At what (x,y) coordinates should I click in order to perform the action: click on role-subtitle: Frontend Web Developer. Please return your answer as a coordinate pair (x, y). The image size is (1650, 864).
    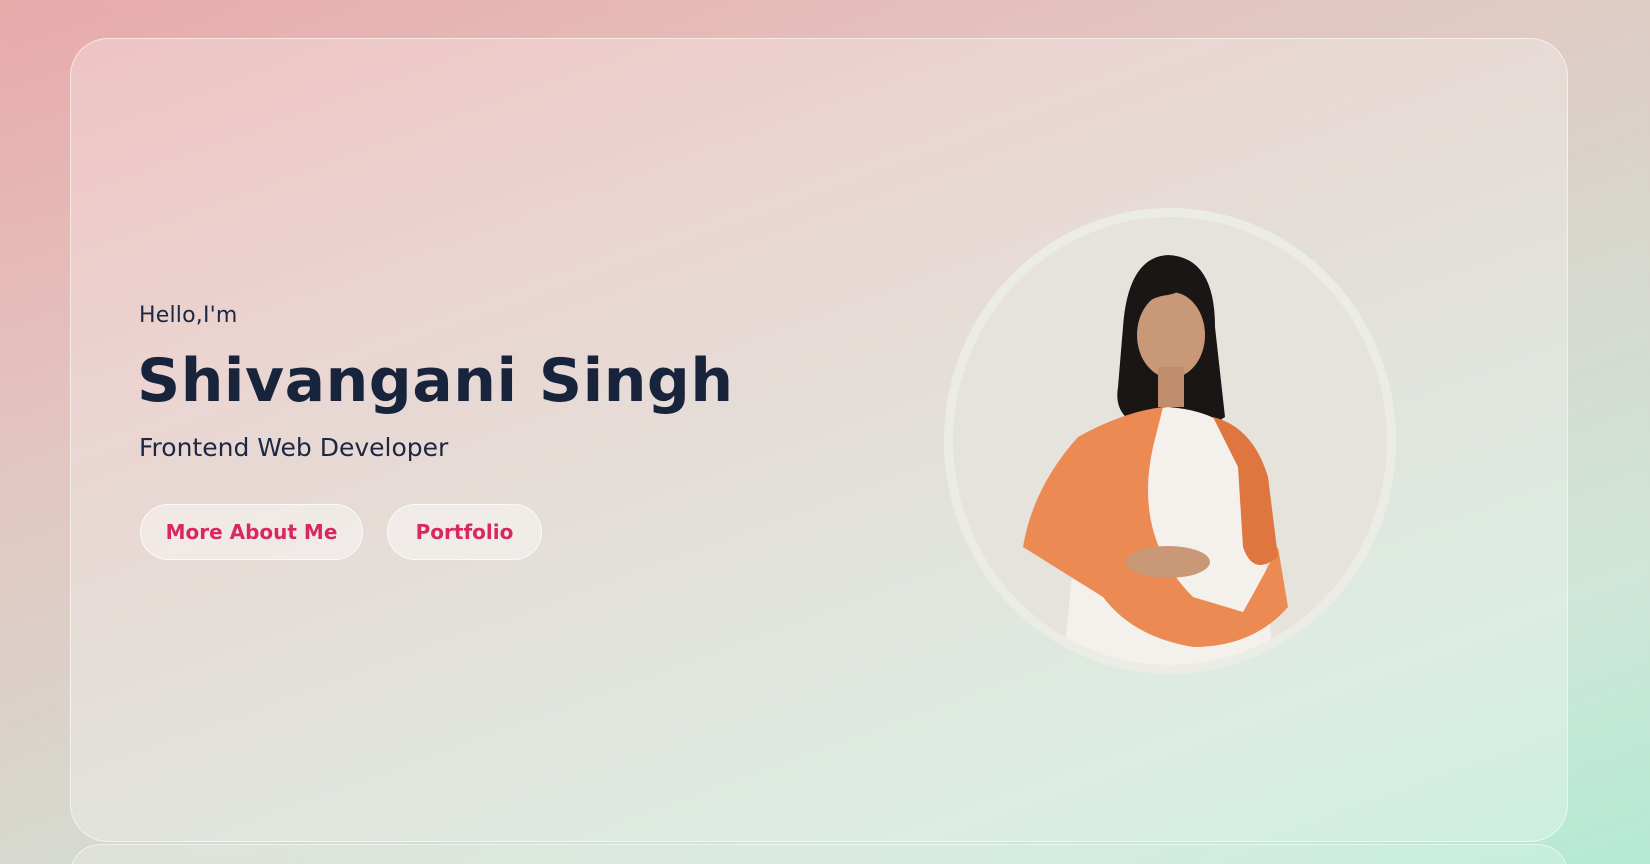
    Looking at the image, I should click on (294, 447).